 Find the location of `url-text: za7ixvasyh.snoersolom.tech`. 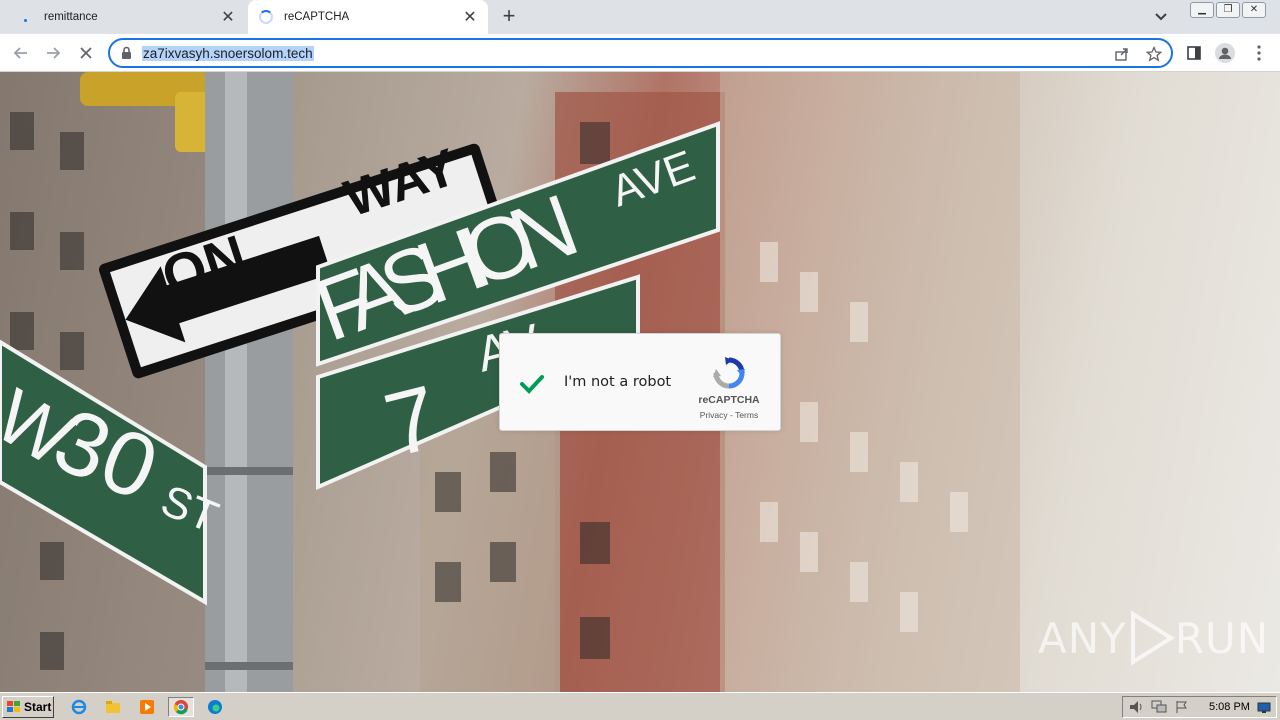

url-text: za7ixvasyh.snoersolom.tech is located at coordinates (228, 53).